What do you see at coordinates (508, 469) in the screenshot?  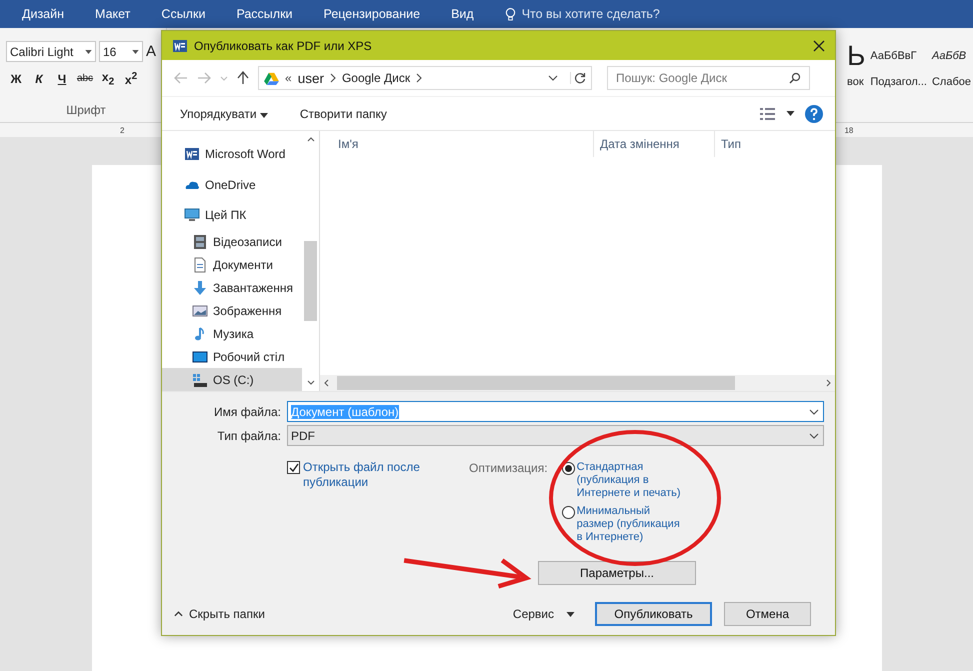 I see `optimization-label: Оптимизация:` at bounding box center [508, 469].